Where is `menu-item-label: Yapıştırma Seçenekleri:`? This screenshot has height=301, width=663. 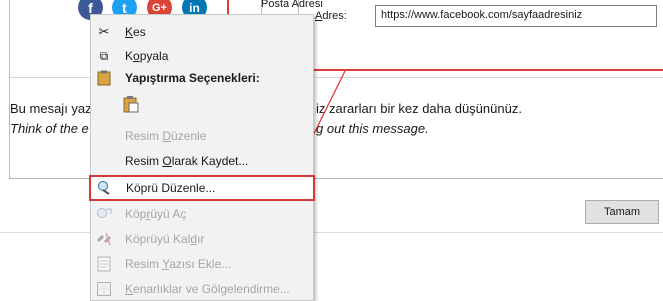
menu-item-label: Yapıştırma Seçenekleri: is located at coordinates (192, 78).